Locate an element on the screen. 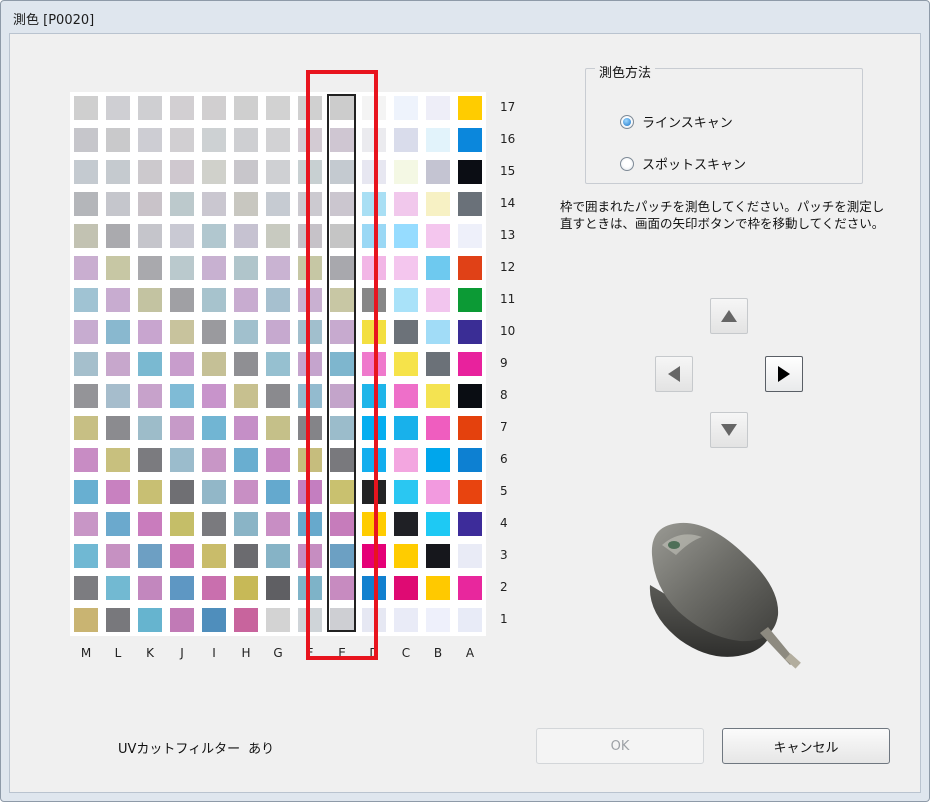 The height and width of the screenshot is (804, 932). row-label: 11 is located at coordinates (508, 299).